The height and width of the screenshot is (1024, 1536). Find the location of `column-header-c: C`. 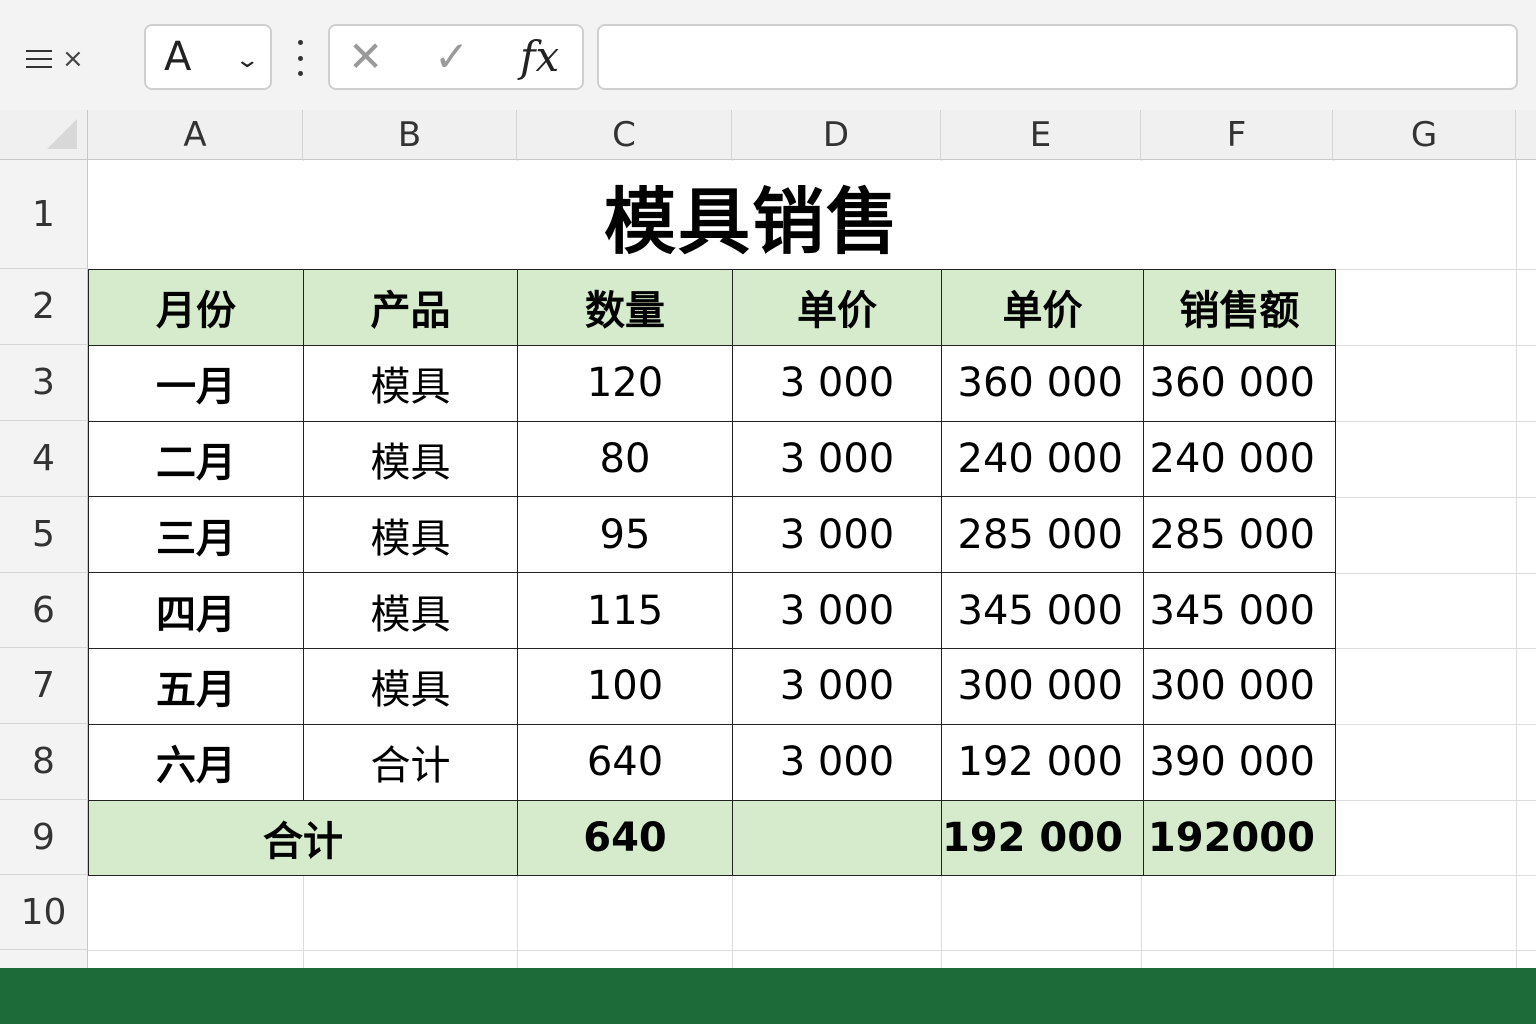

column-header-c: C is located at coordinates (624, 135).